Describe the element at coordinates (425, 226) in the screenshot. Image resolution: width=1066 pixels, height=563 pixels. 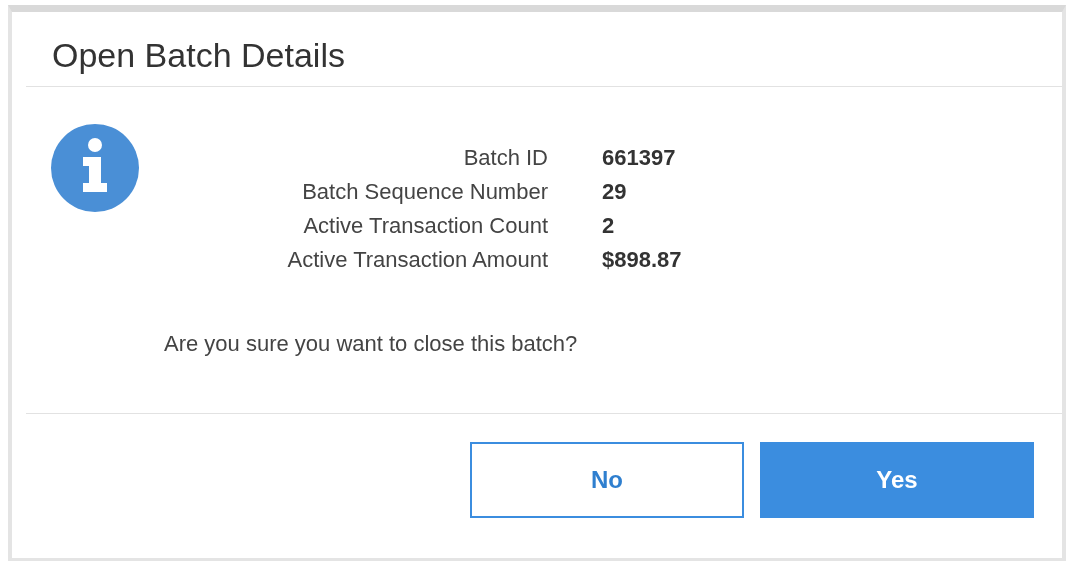
I see `detail-label: Active Transaction Count` at that location.